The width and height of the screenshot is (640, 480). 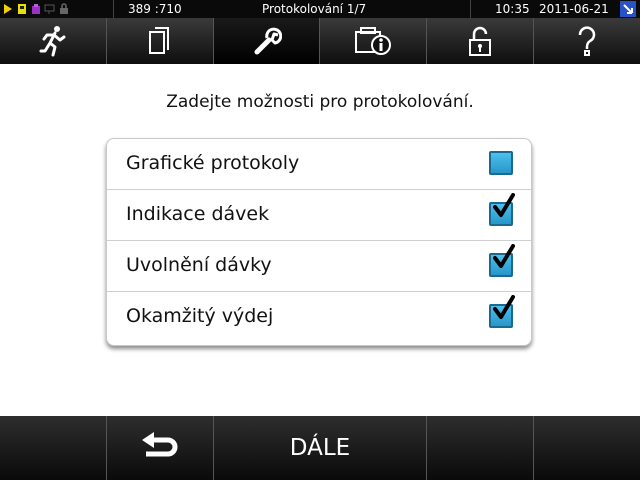 What do you see at coordinates (198, 214) in the screenshot?
I see `option-label: Indikace dávek` at bounding box center [198, 214].